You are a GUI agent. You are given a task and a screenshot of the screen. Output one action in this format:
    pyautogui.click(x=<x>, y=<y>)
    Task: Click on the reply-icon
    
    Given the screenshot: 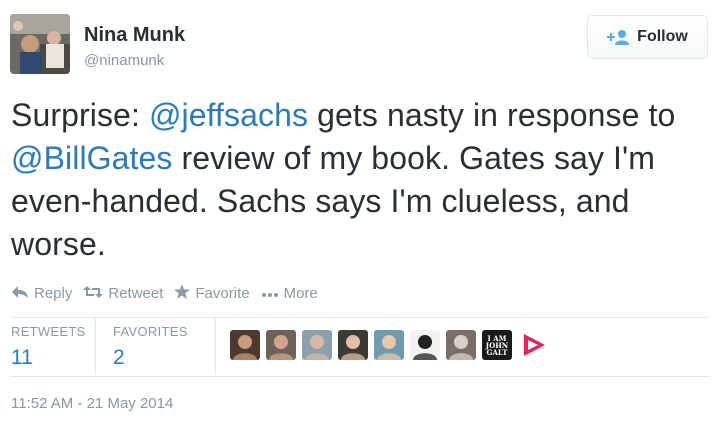 What is the action you would take?
    pyautogui.click(x=20, y=294)
    